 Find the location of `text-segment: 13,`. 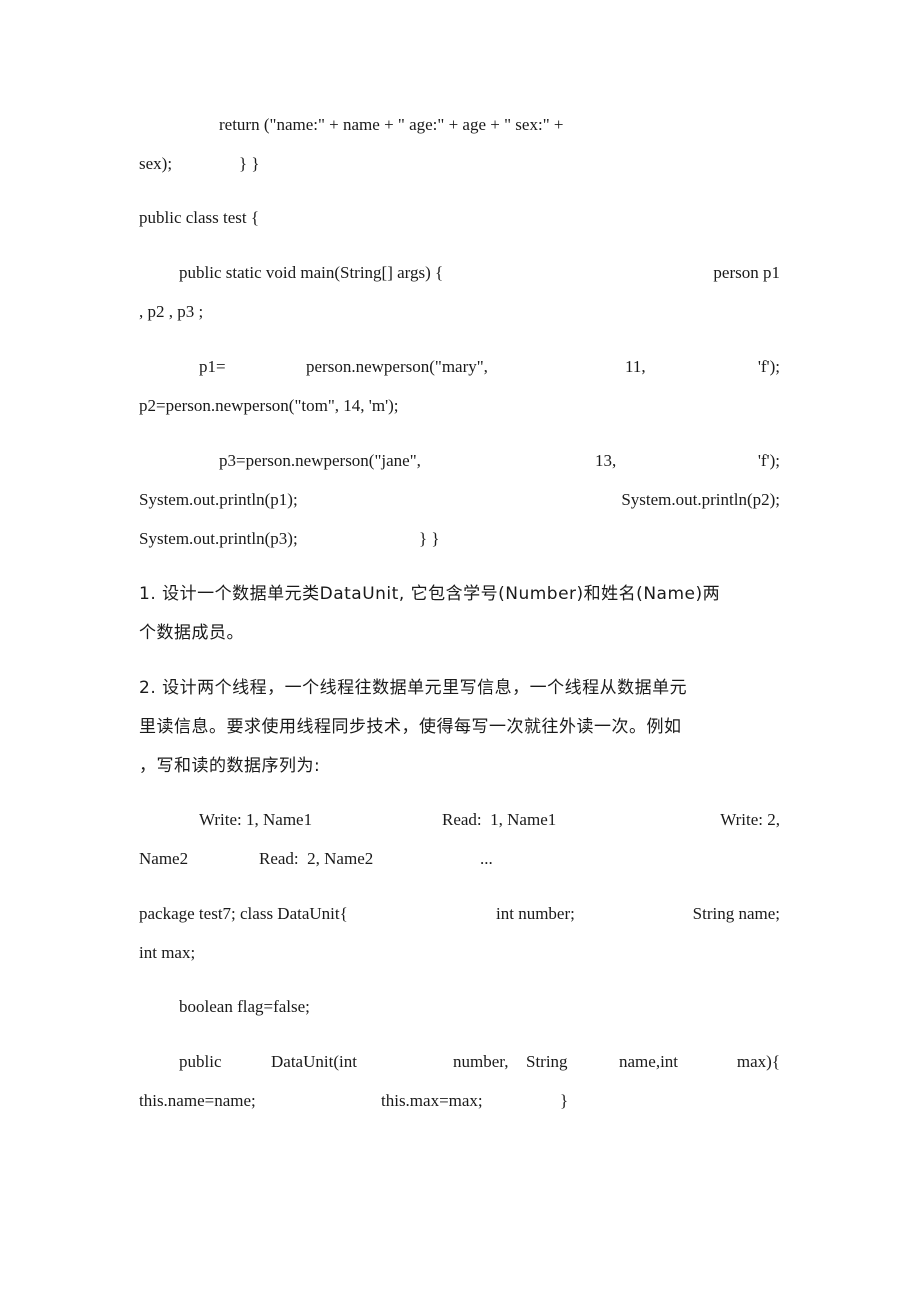

text-segment: 13, is located at coordinates (606, 460).